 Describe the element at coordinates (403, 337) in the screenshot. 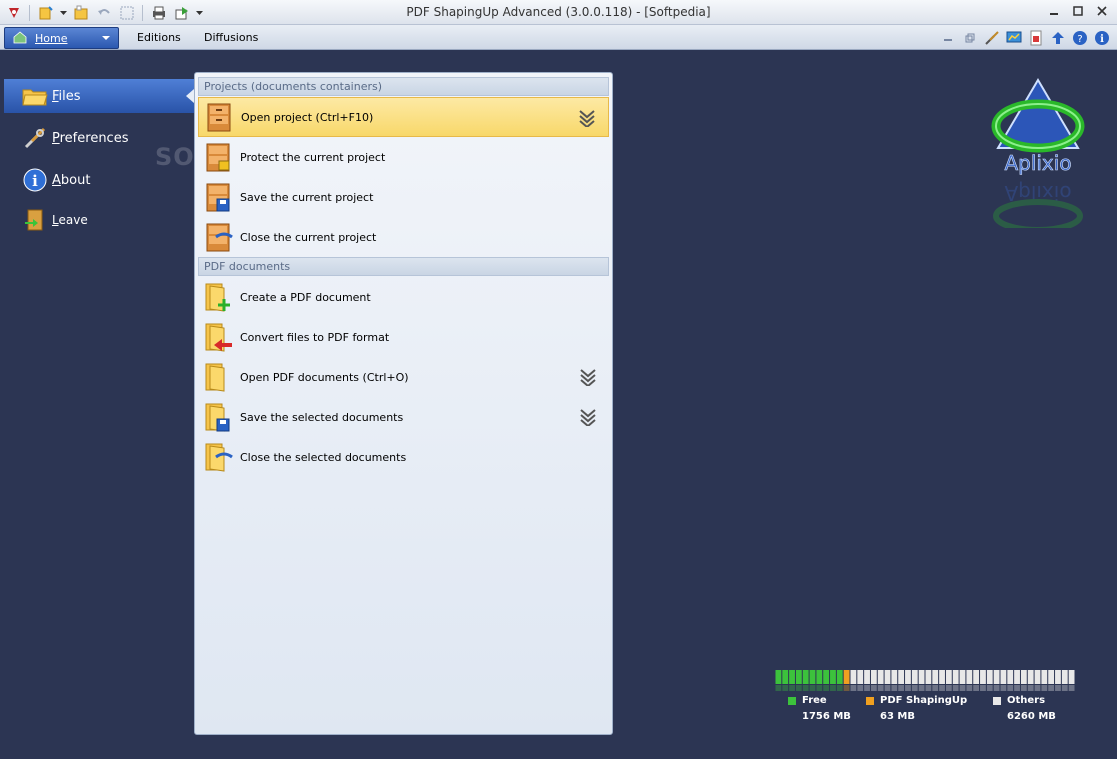

I see `convert-to-pdf-command: Convert files to PDF format` at that location.